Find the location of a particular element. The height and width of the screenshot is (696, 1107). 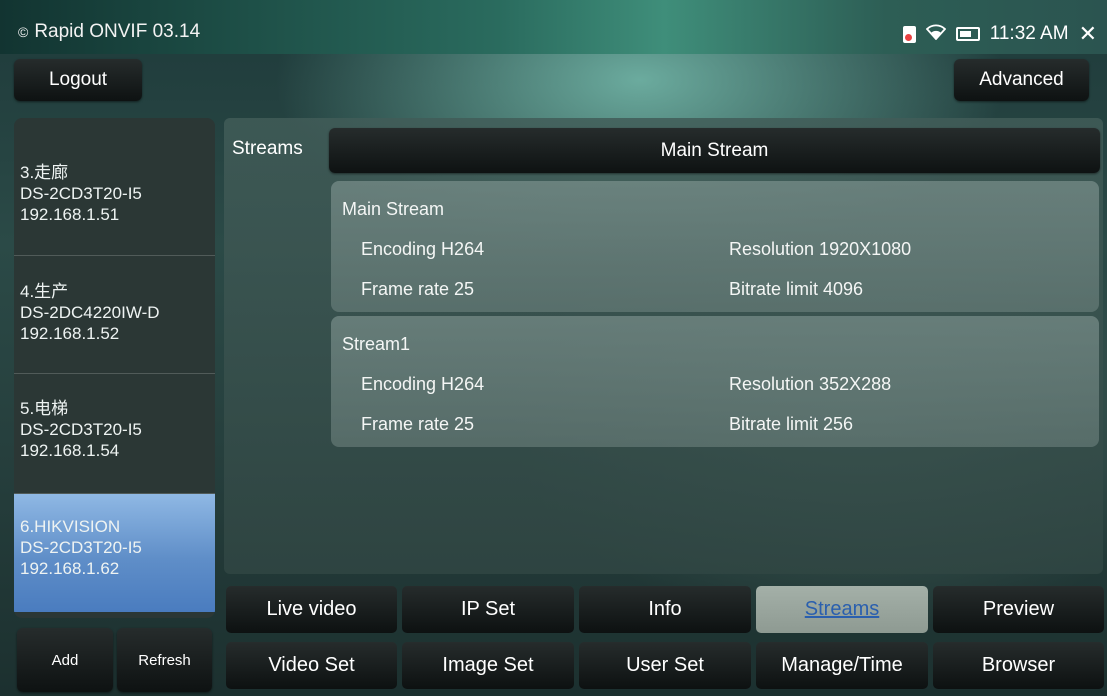

app-title: © Rapid ONVIF 03.14 is located at coordinates (109, 32).